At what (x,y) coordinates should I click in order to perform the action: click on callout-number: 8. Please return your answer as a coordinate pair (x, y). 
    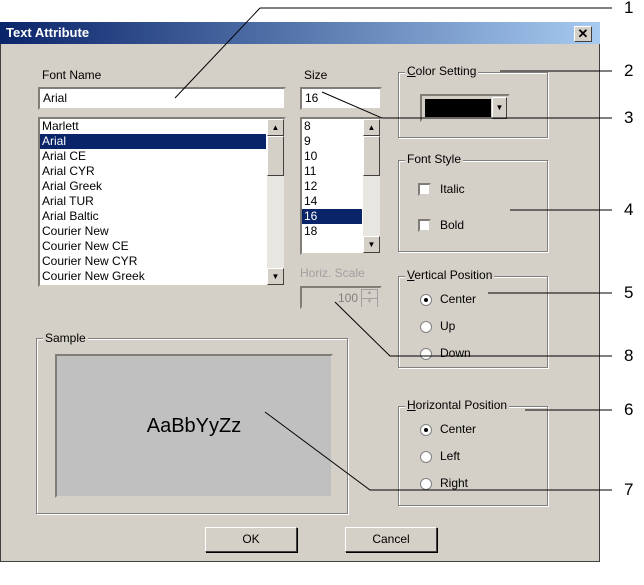
    Looking at the image, I should click on (629, 355).